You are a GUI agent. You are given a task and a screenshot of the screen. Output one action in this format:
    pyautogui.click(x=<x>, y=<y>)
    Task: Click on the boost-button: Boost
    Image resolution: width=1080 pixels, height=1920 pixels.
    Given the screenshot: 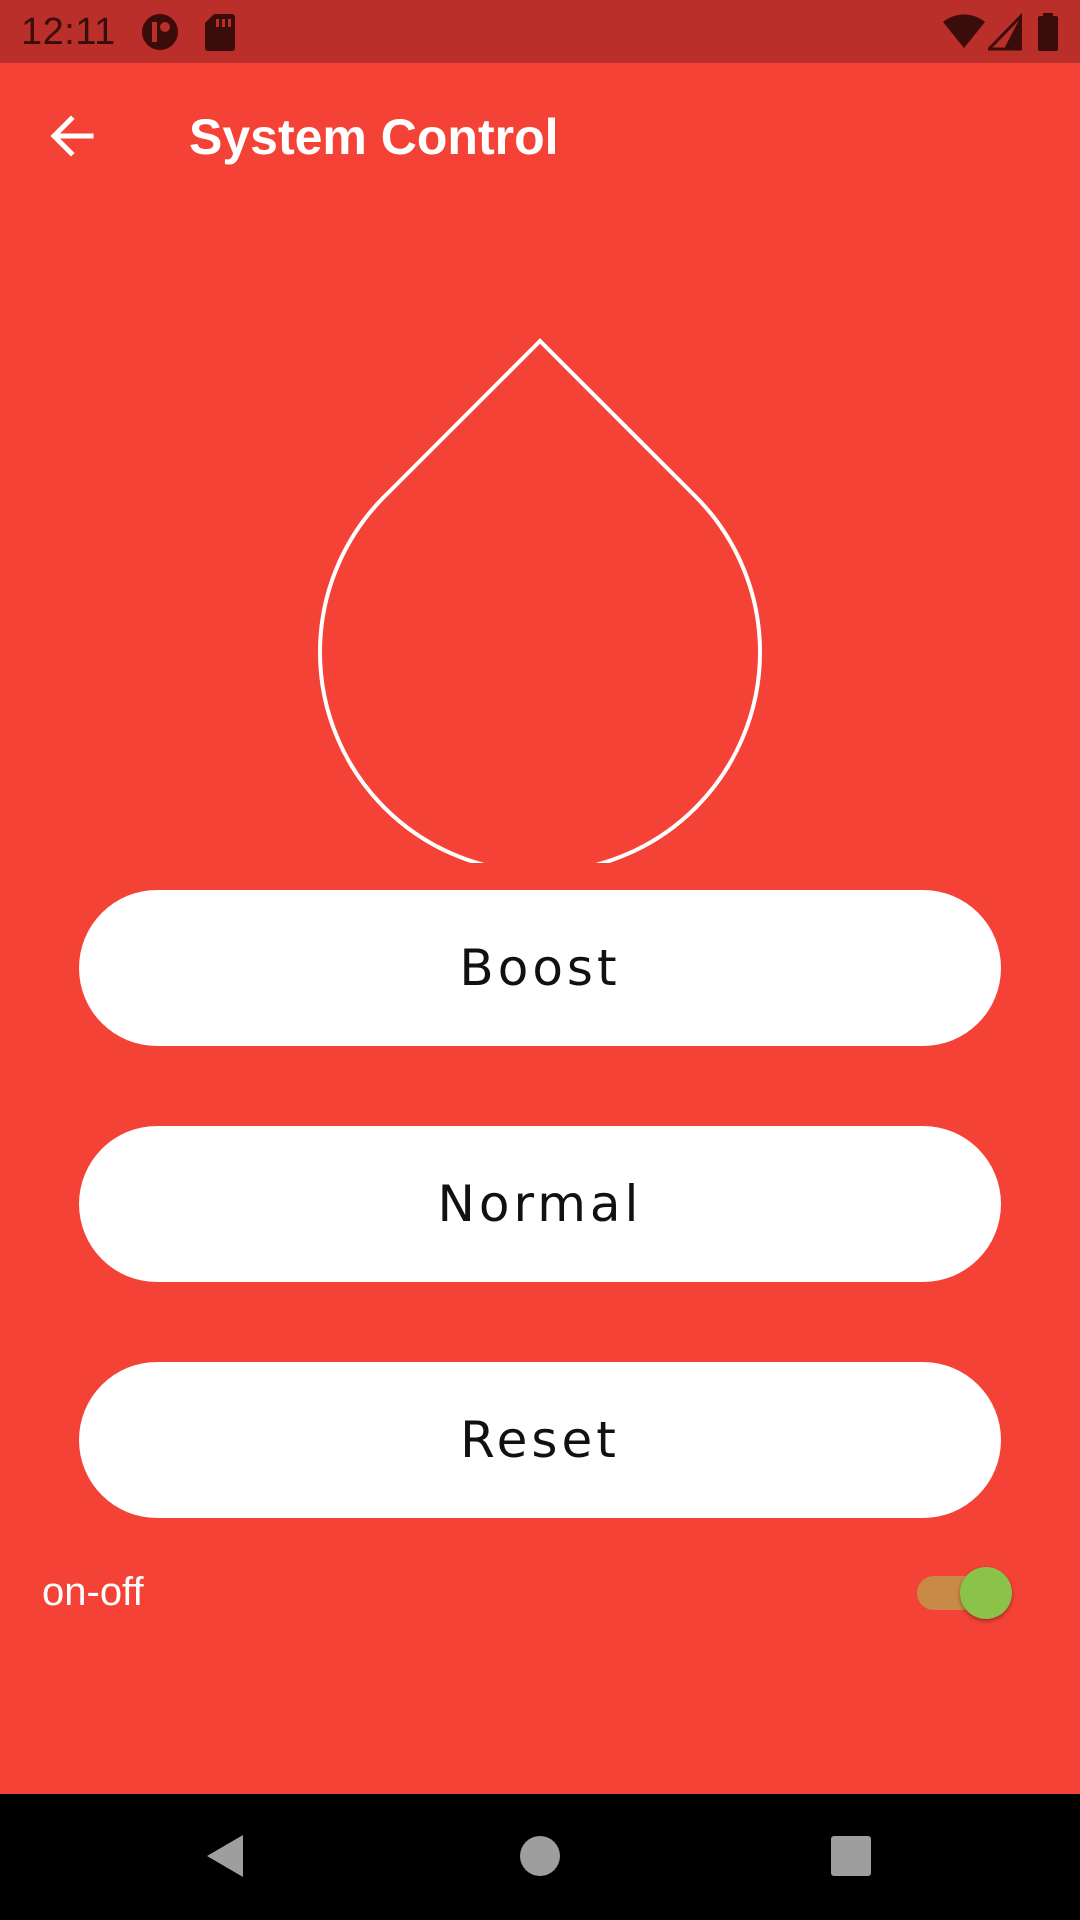 What is the action you would take?
    pyautogui.click(x=540, y=968)
    